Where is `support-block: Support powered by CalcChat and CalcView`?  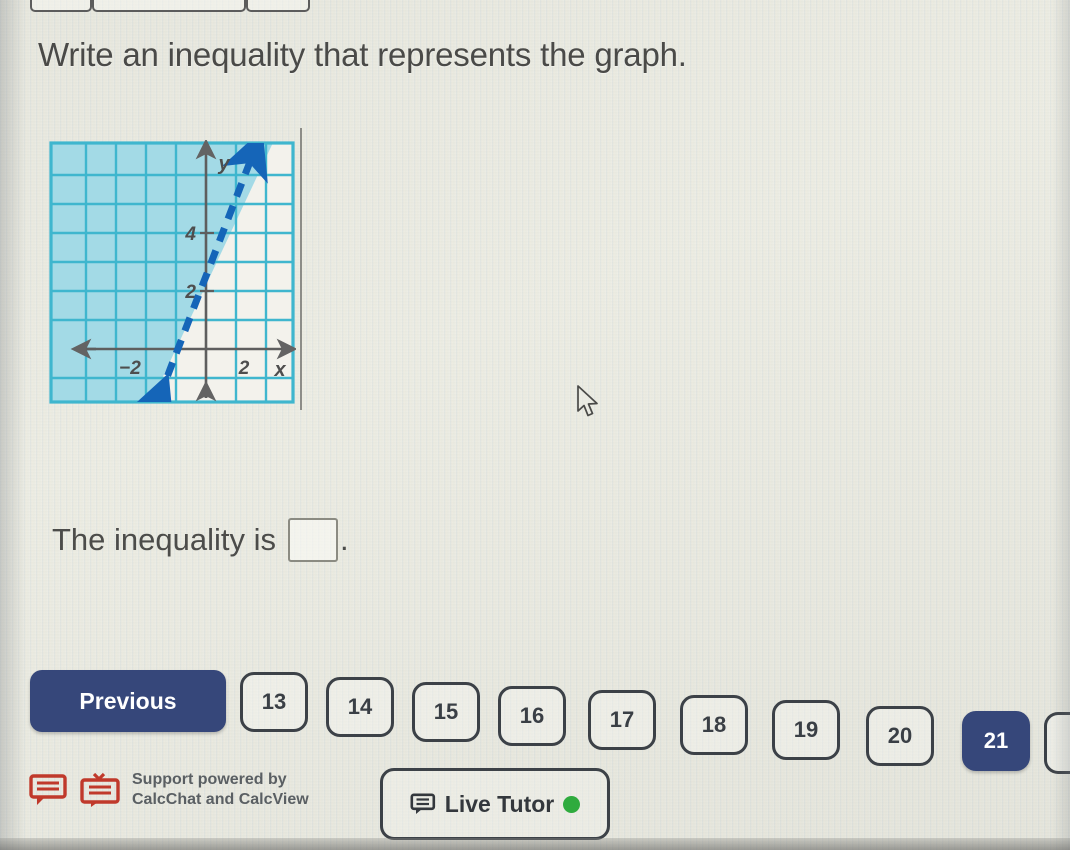
support-block: Support powered by CalcChat and CalcView is located at coordinates (168, 789).